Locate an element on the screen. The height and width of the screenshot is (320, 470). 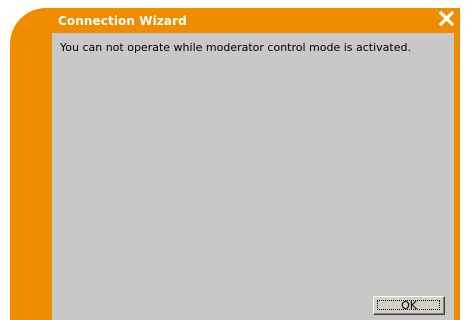
dialog-title: Connection Wizard is located at coordinates (122, 21).